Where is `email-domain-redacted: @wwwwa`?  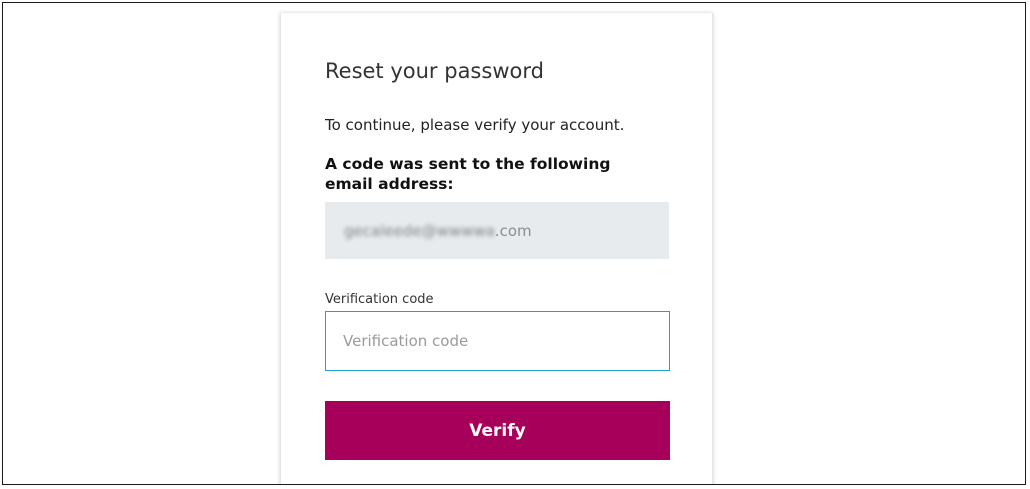 email-domain-redacted: @wwwwa is located at coordinates (458, 230).